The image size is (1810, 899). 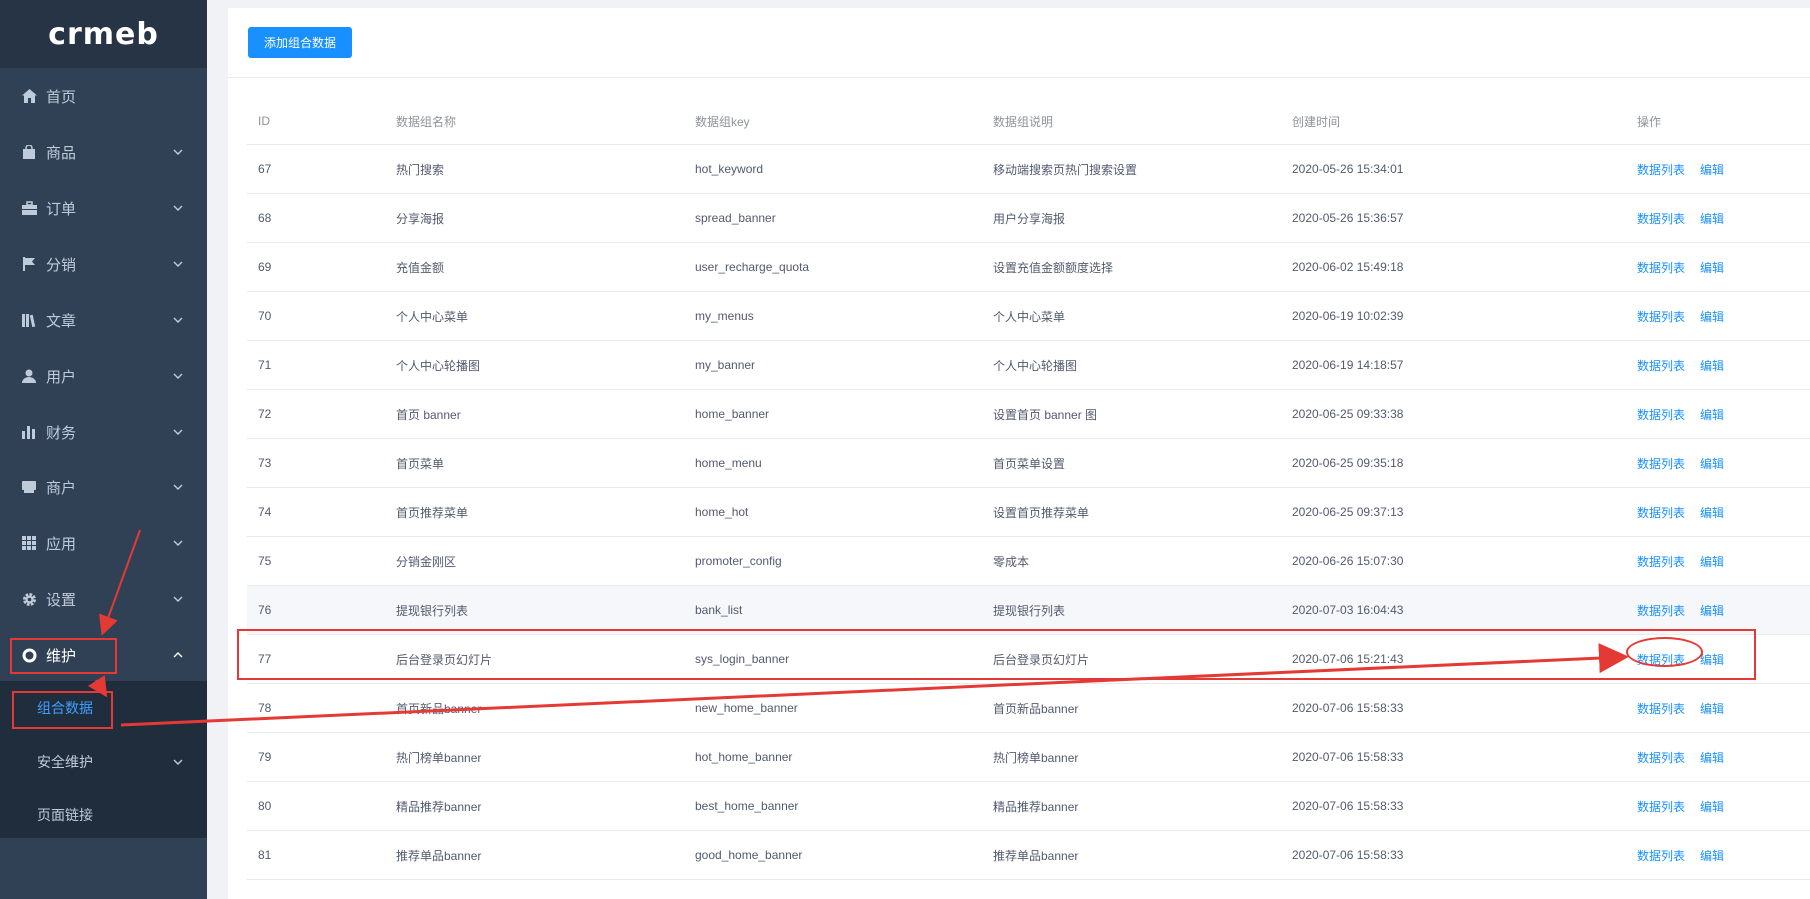 What do you see at coordinates (61, 544) in the screenshot?
I see `sidebar-item-label: 应用` at bounding box center [61, 544].